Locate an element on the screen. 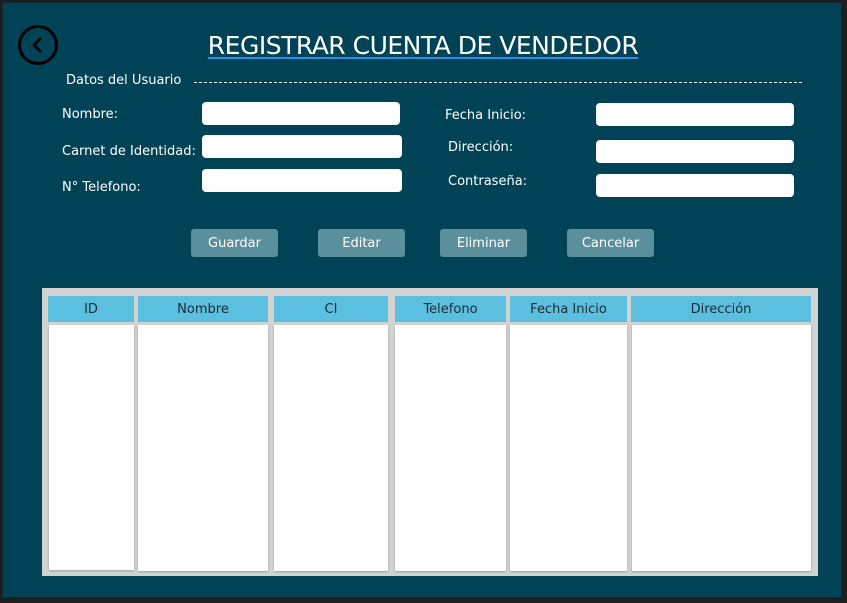 Image resolution: width=847 pixels, height=603 pixels. cancelar-button: Cancelar is located at coordinates (610, 243).